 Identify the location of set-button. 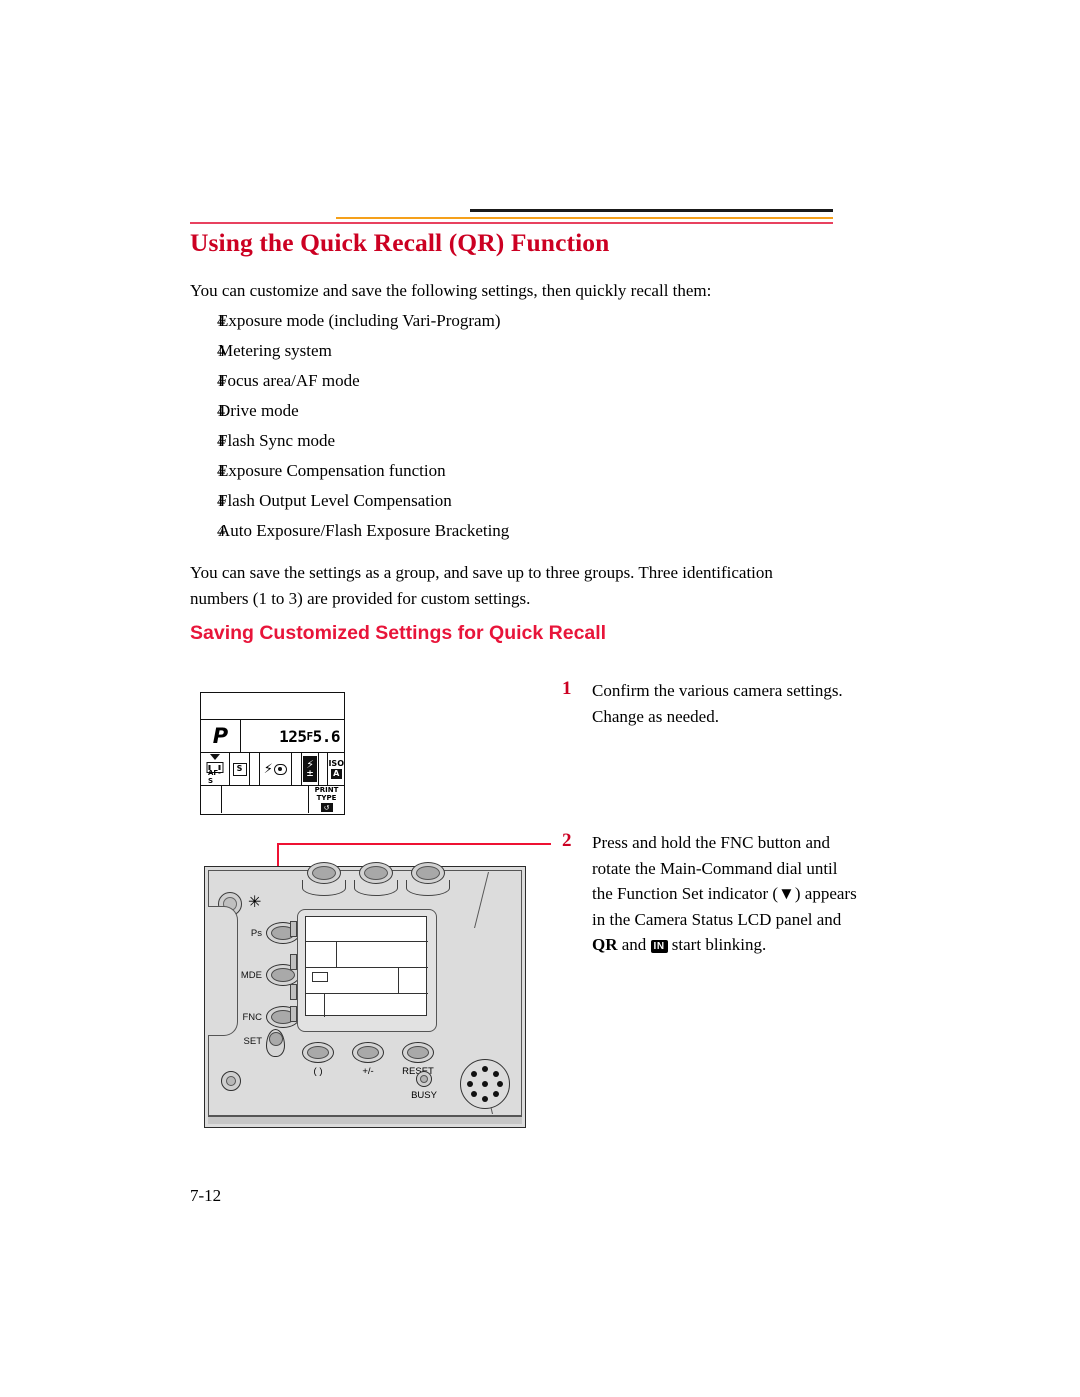
(275, 1043).